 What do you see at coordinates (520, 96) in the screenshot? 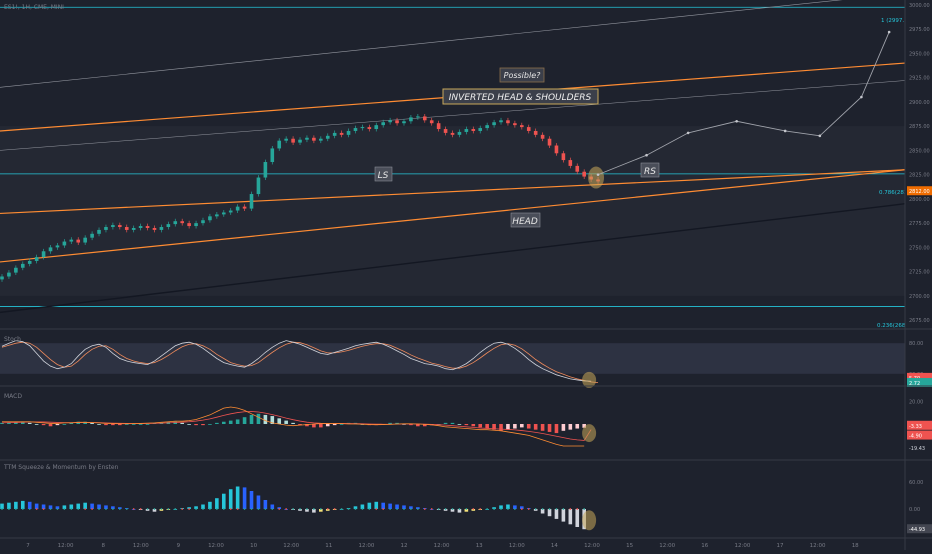
I see `annotation-pattern: INVERTED HEAD & SHOULDERS` at bounding box center [520, 96].